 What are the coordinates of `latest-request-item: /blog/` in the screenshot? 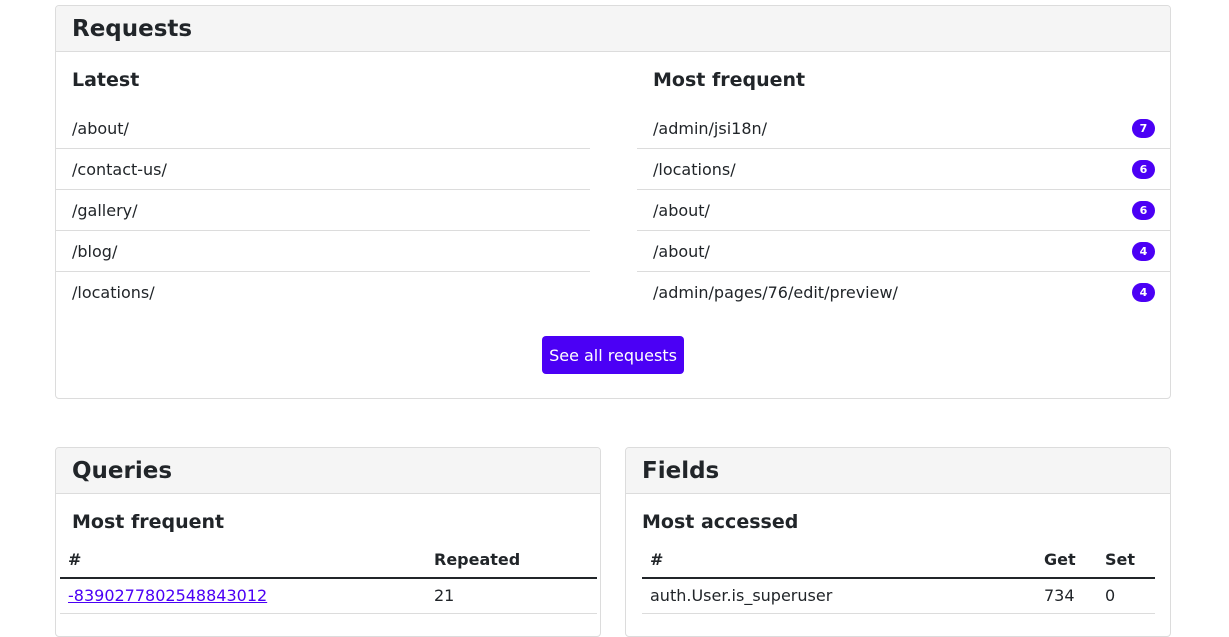 It's located at (323, 251).